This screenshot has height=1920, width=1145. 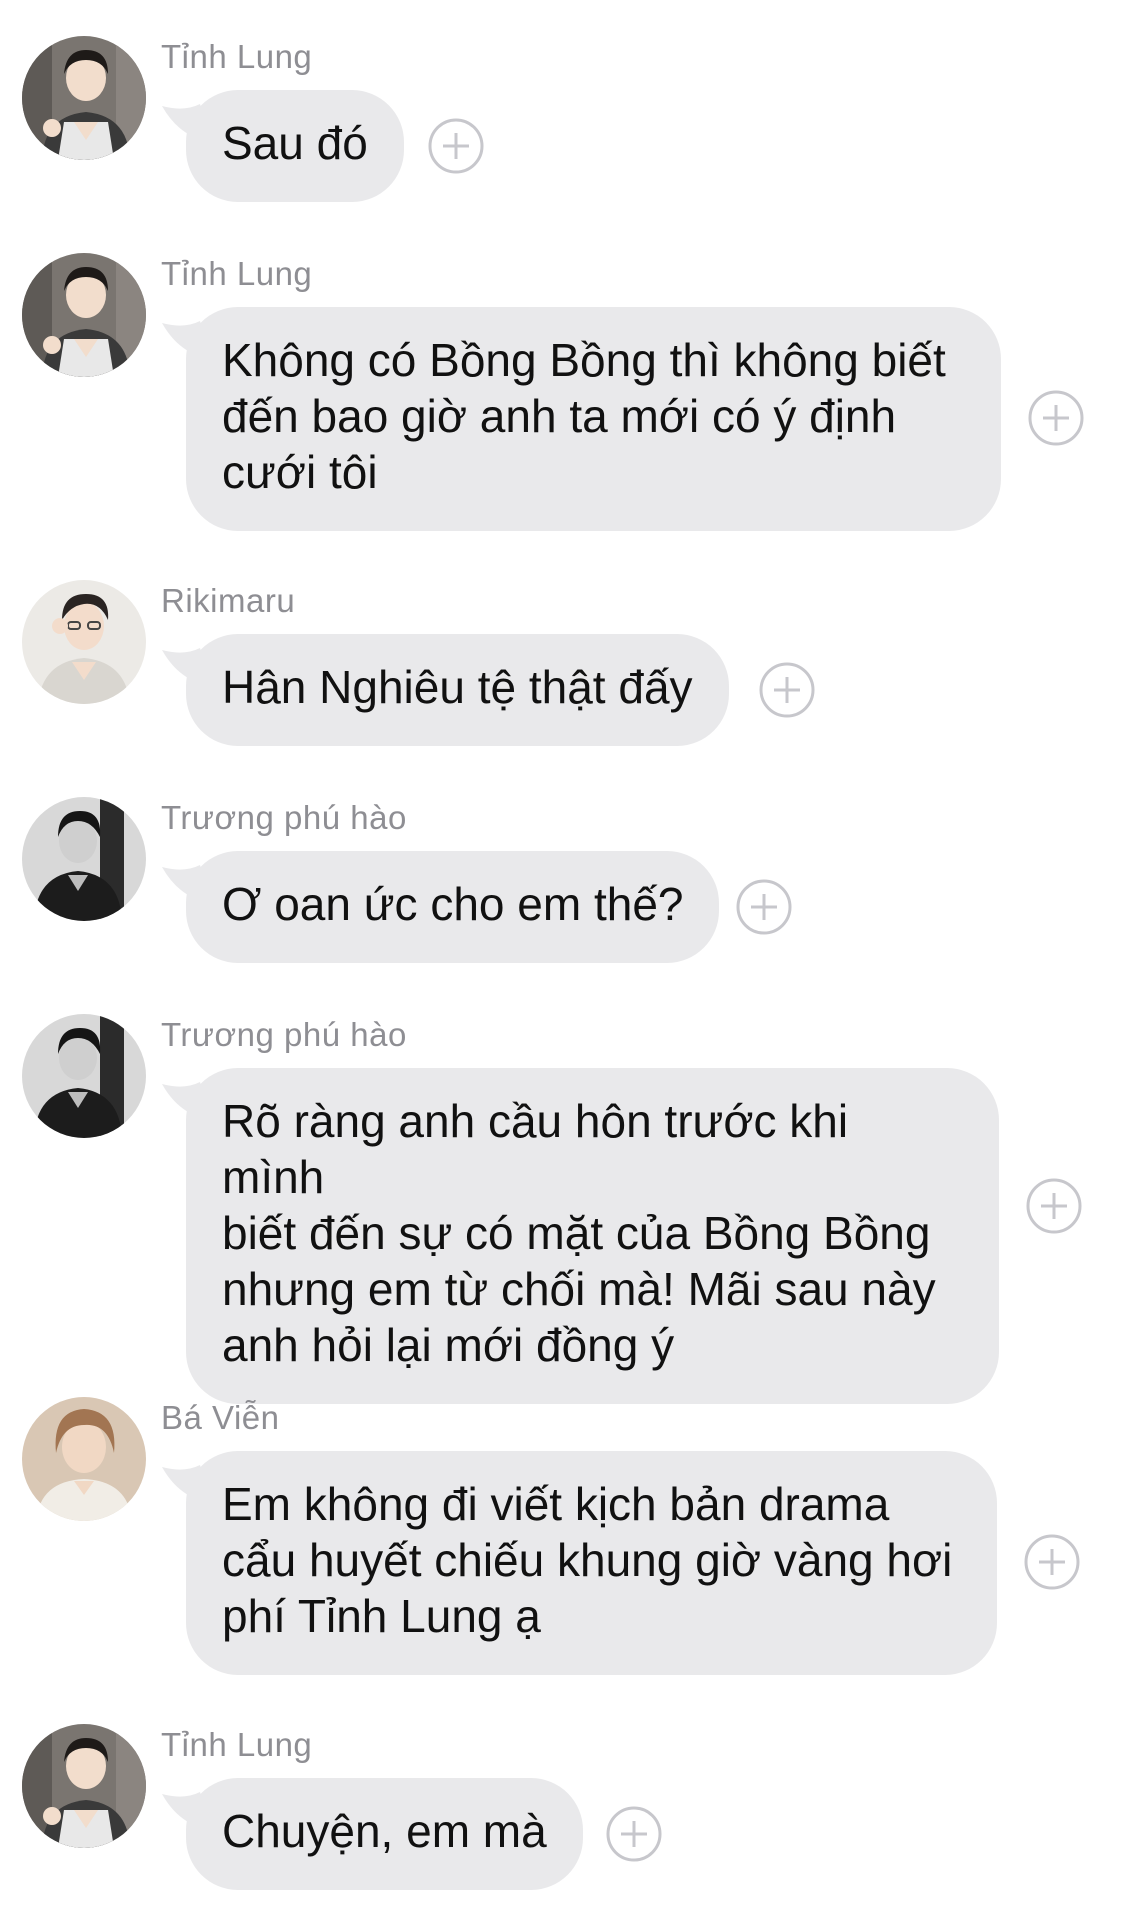 What do you see at coordinates (295, 146) in the screenshot?
I see `message-bubble: Sau đó` at bounding box center [295, 146].